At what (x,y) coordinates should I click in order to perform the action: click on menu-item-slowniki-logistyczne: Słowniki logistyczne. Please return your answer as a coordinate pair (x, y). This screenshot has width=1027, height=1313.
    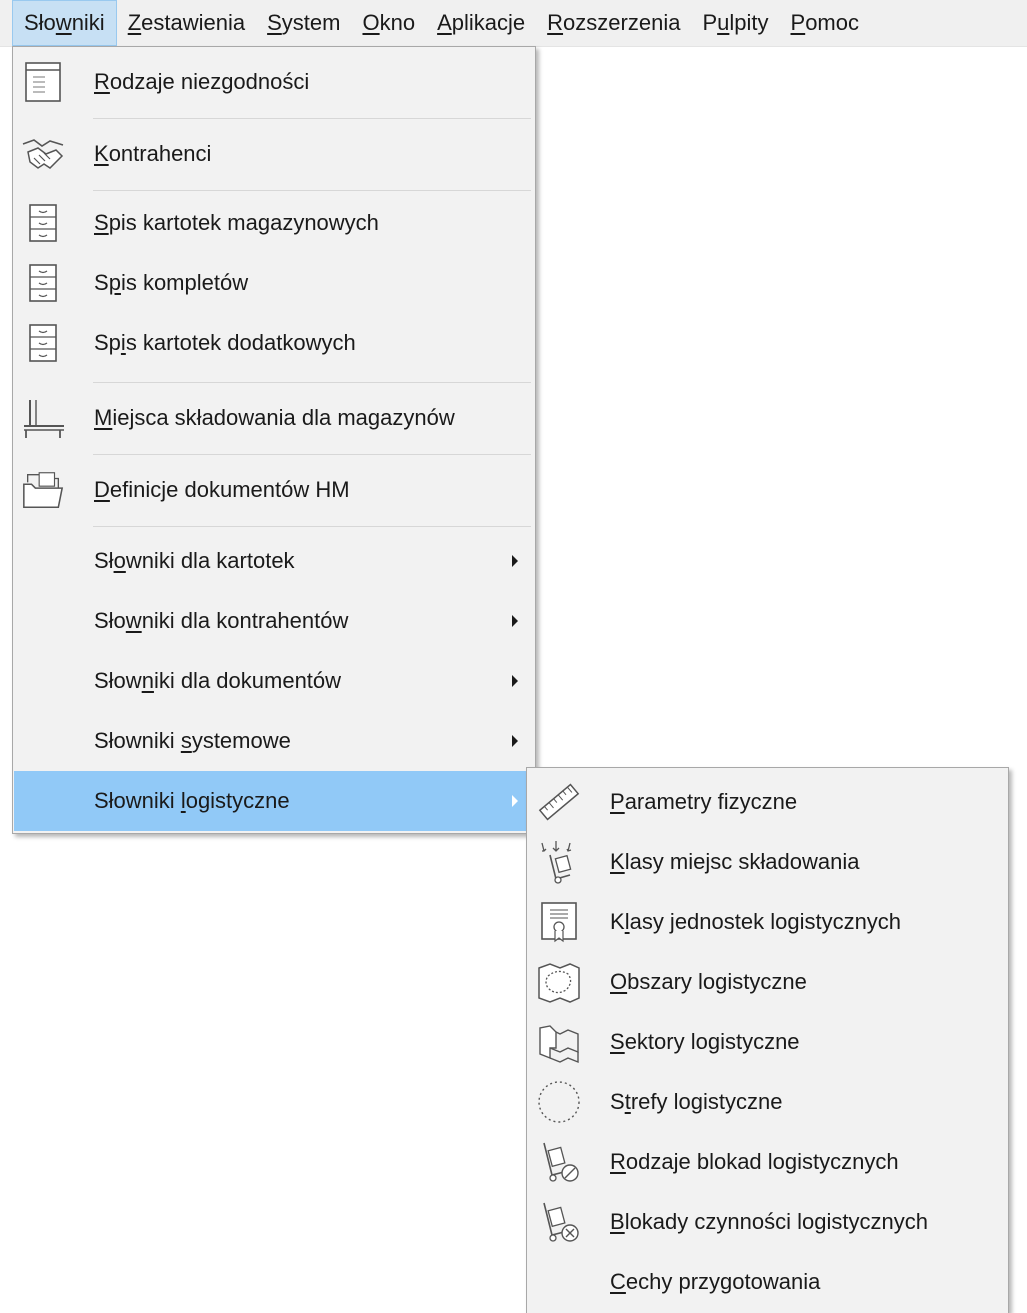
    Looking at the image, I should click on (274, 801).